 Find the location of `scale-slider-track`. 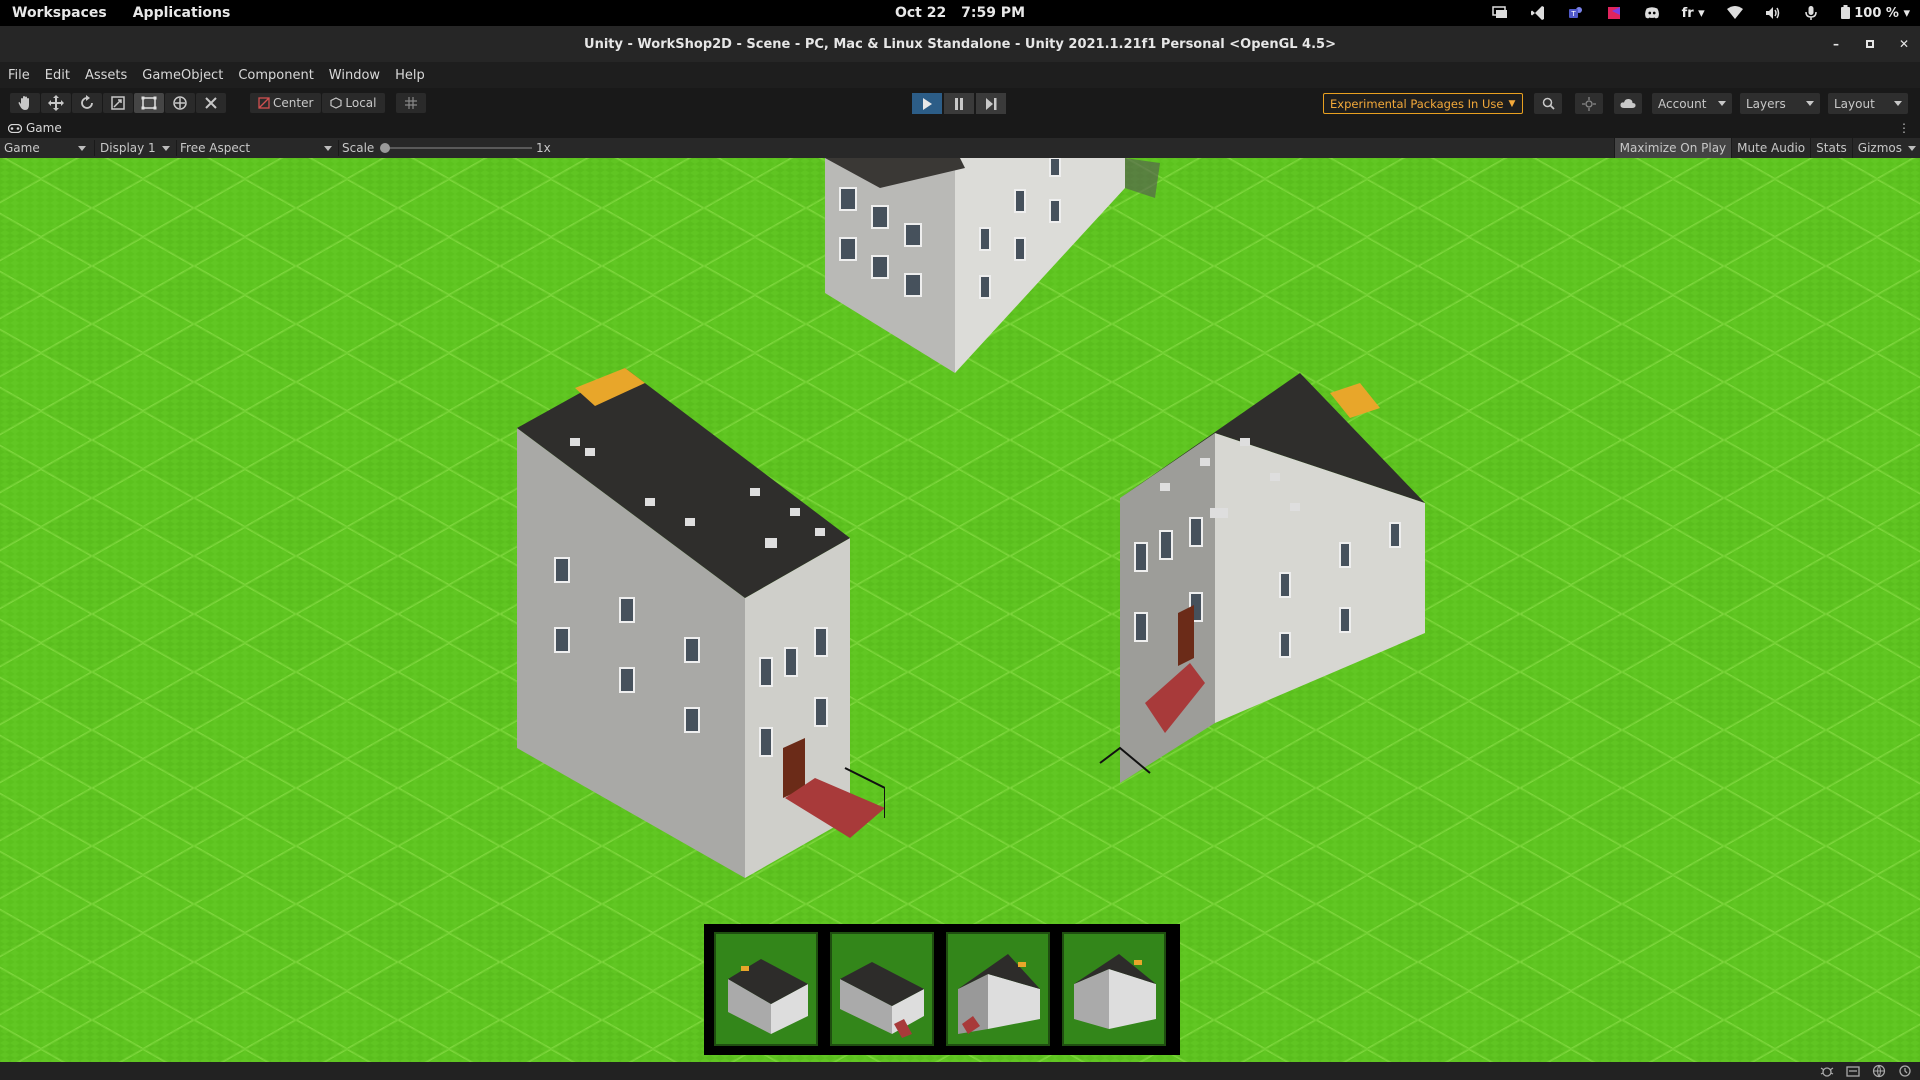

scale-slider-track is located at coordinates (458, 148).